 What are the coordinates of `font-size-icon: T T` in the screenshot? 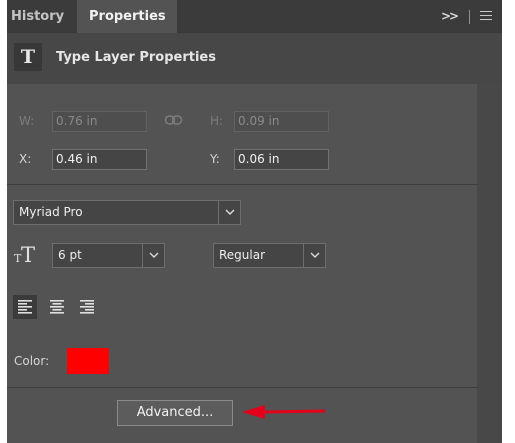 It's located at (24, 253).